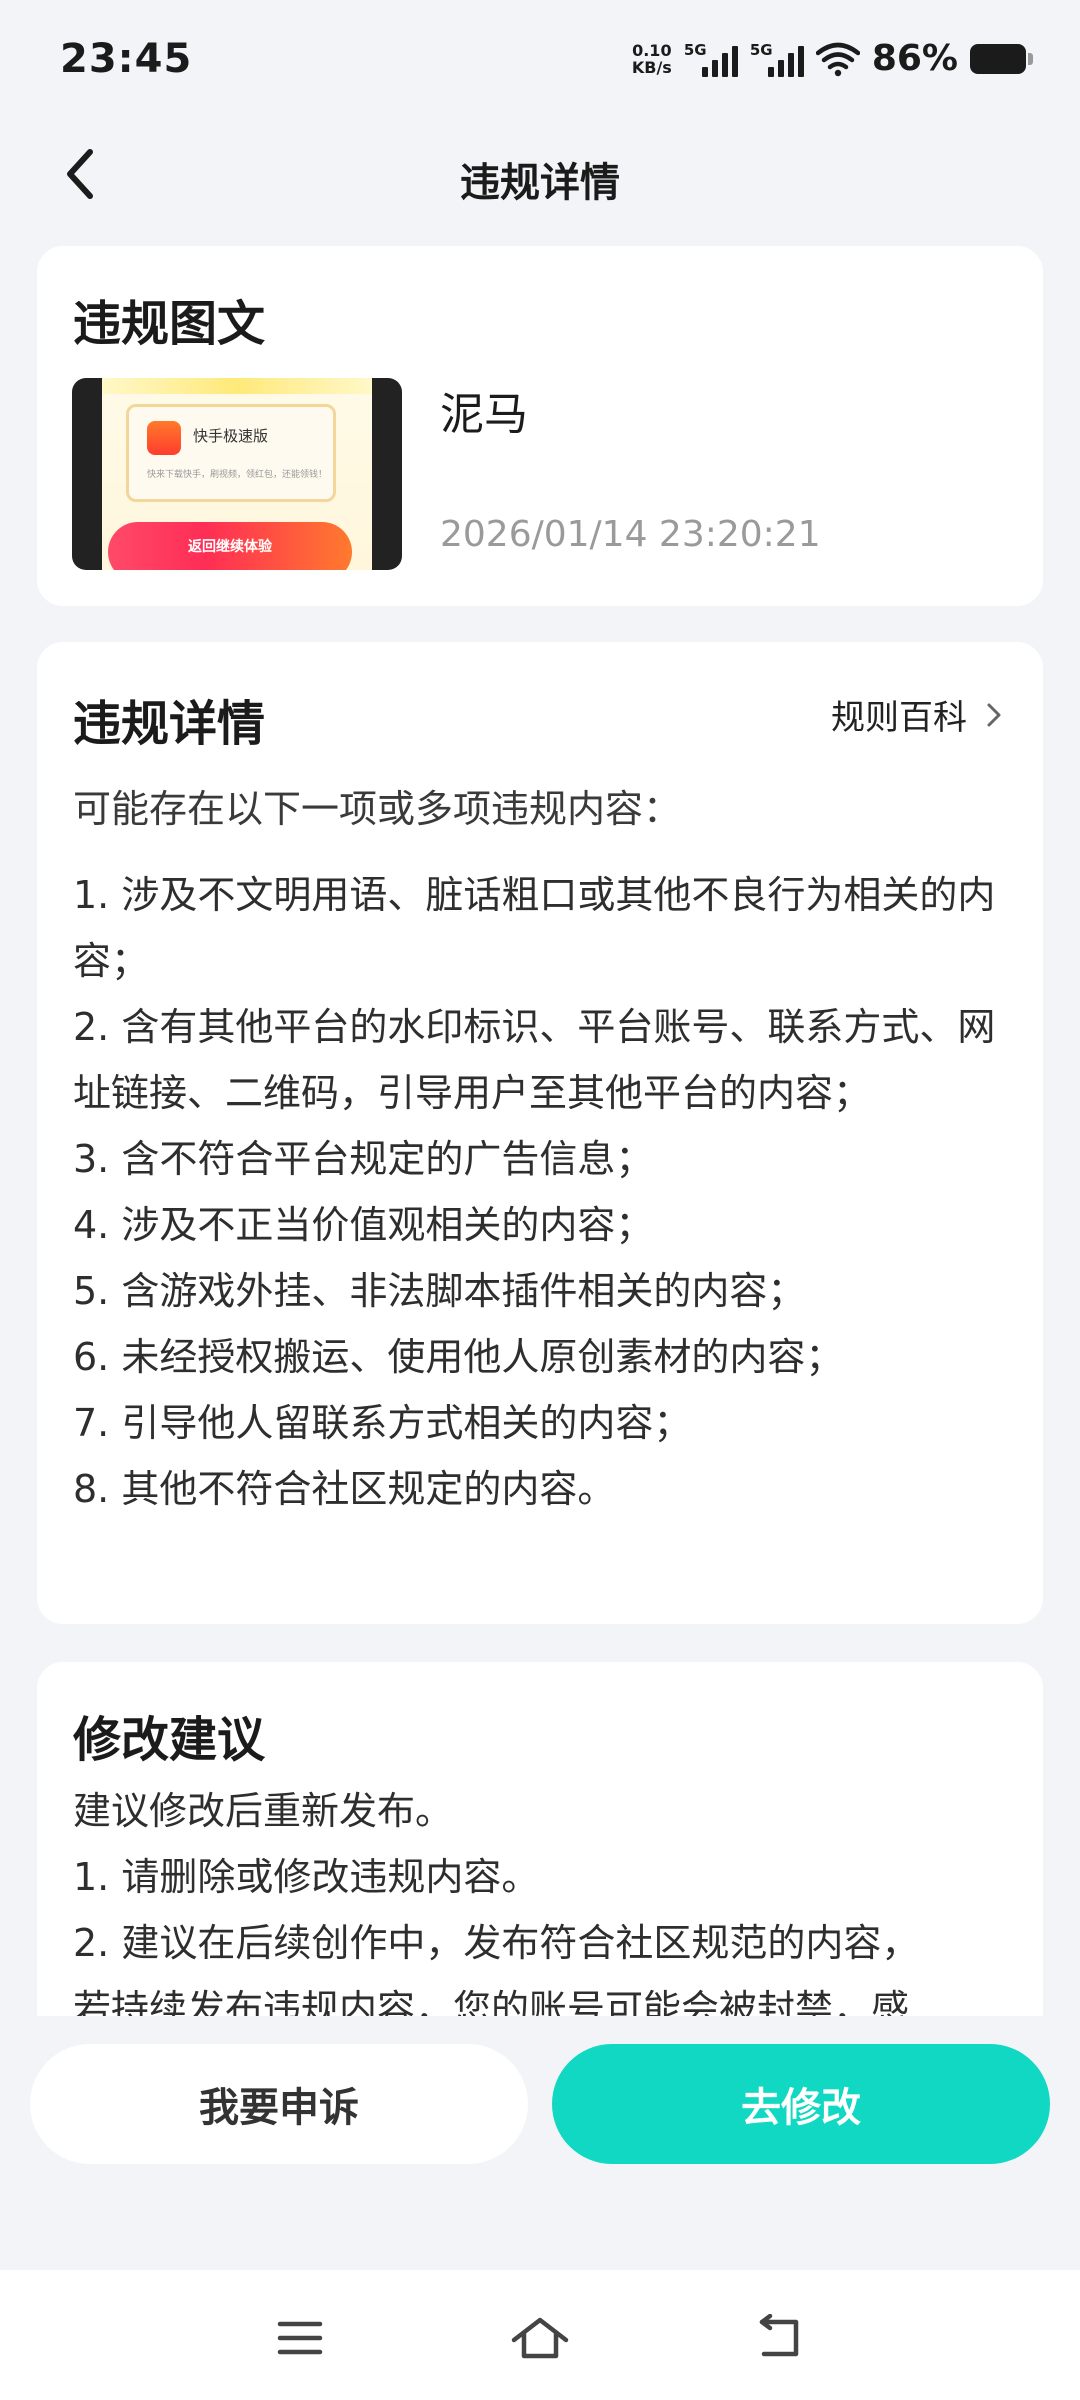  I want to click on system-nav-bar, so click(540, 2335).